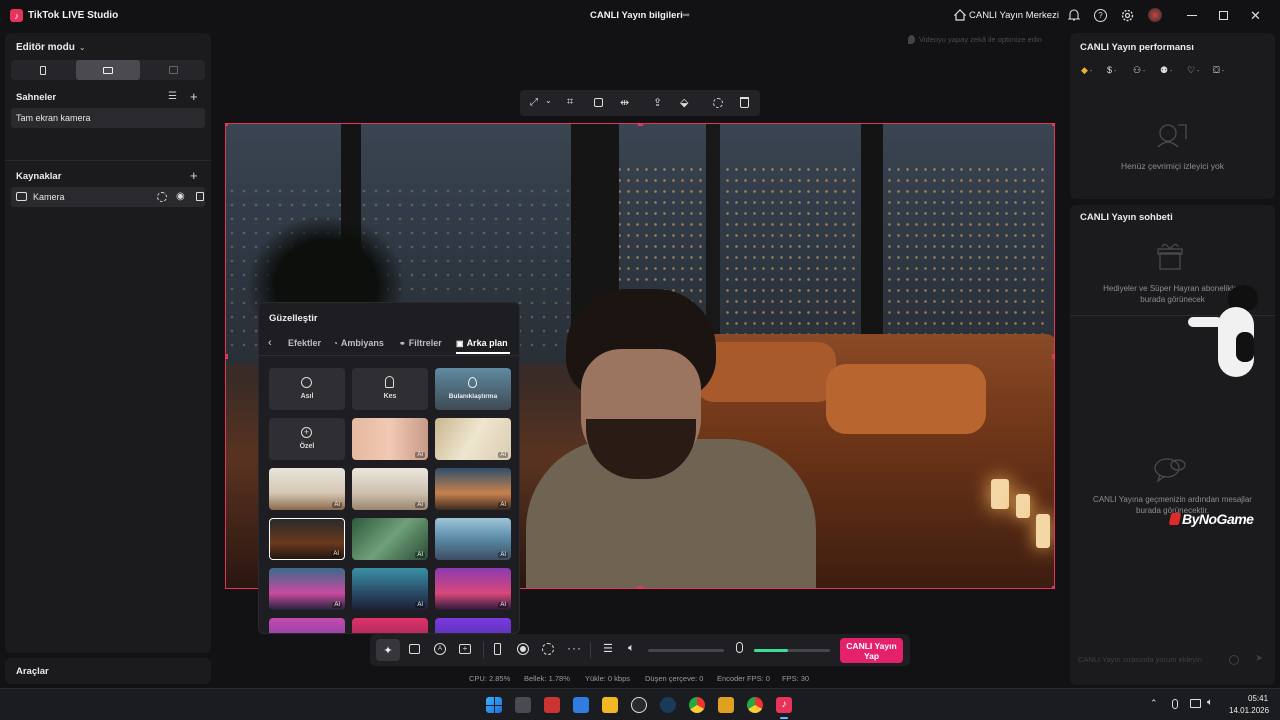  Describe the element at coordinates (1111, 70) in the screenshot. I see `coin-icon: $ -` at that location.